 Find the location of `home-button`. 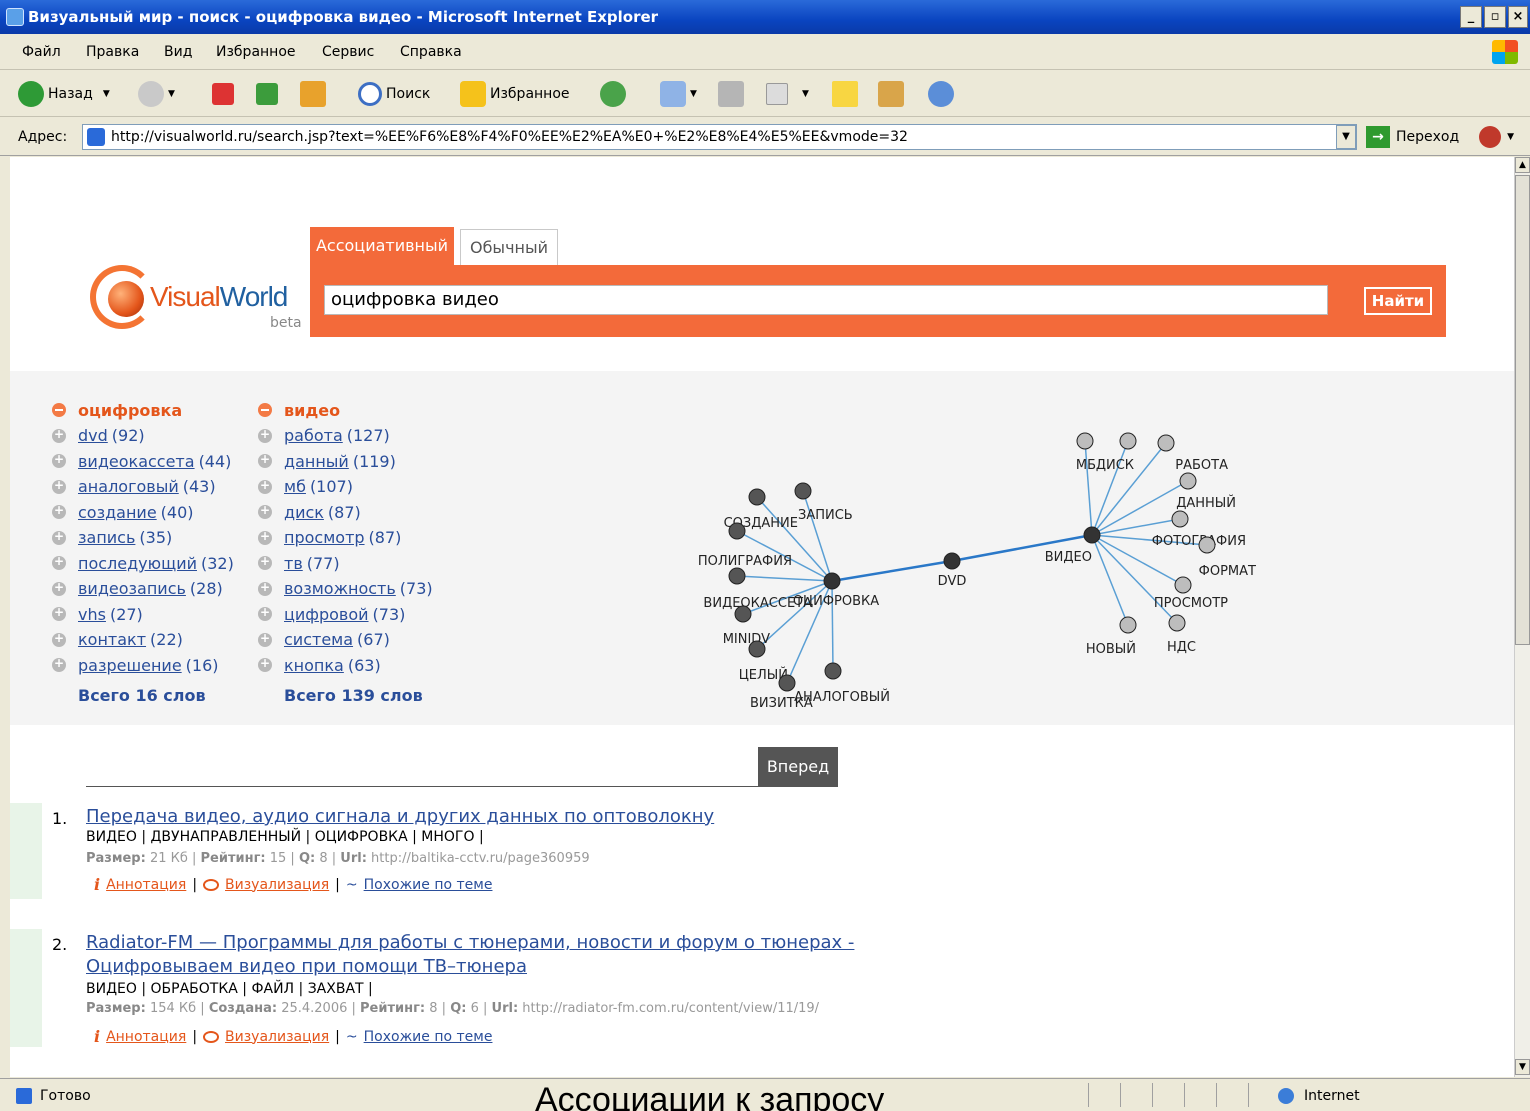

home-button is located at coordinates (315, 94).